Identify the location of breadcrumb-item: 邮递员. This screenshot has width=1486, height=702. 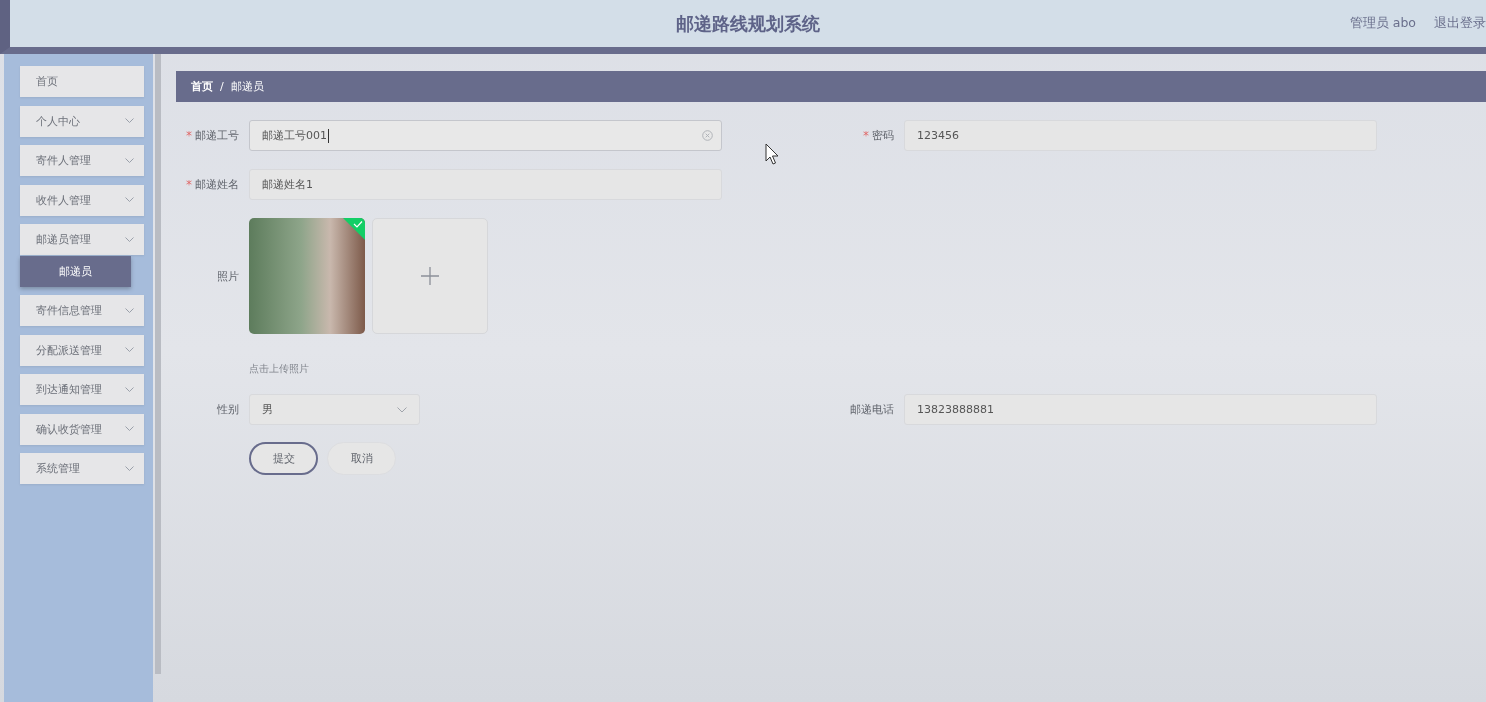
(247, 86).